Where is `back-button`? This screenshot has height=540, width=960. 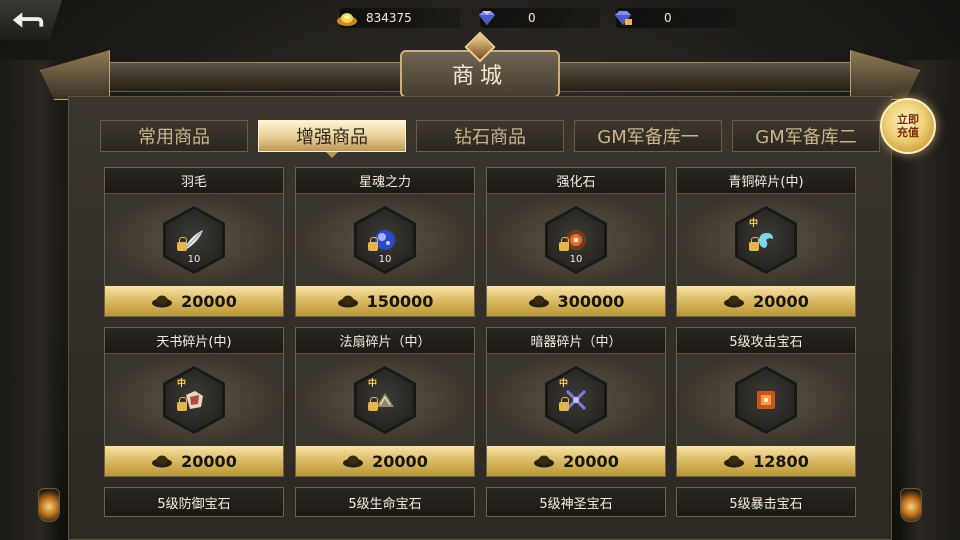
back-button is located at coordinates (31, 20).